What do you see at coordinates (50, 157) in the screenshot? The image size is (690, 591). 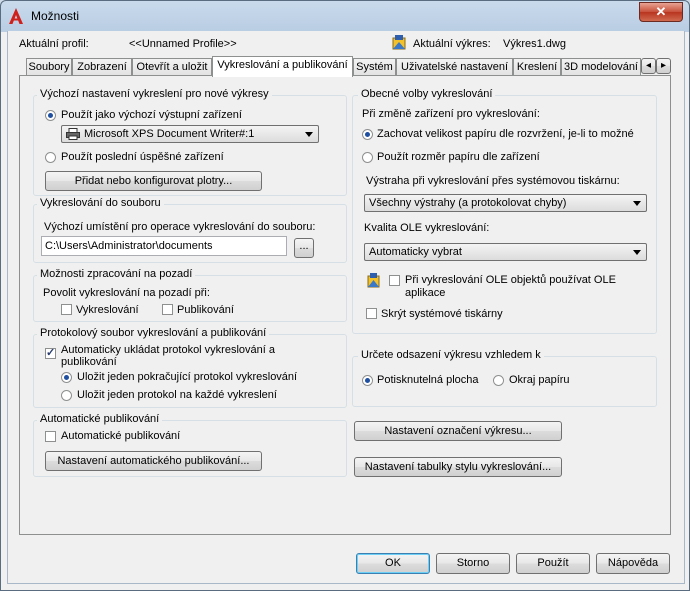 I see `last-device-radio` at bounding box center [50, 157].